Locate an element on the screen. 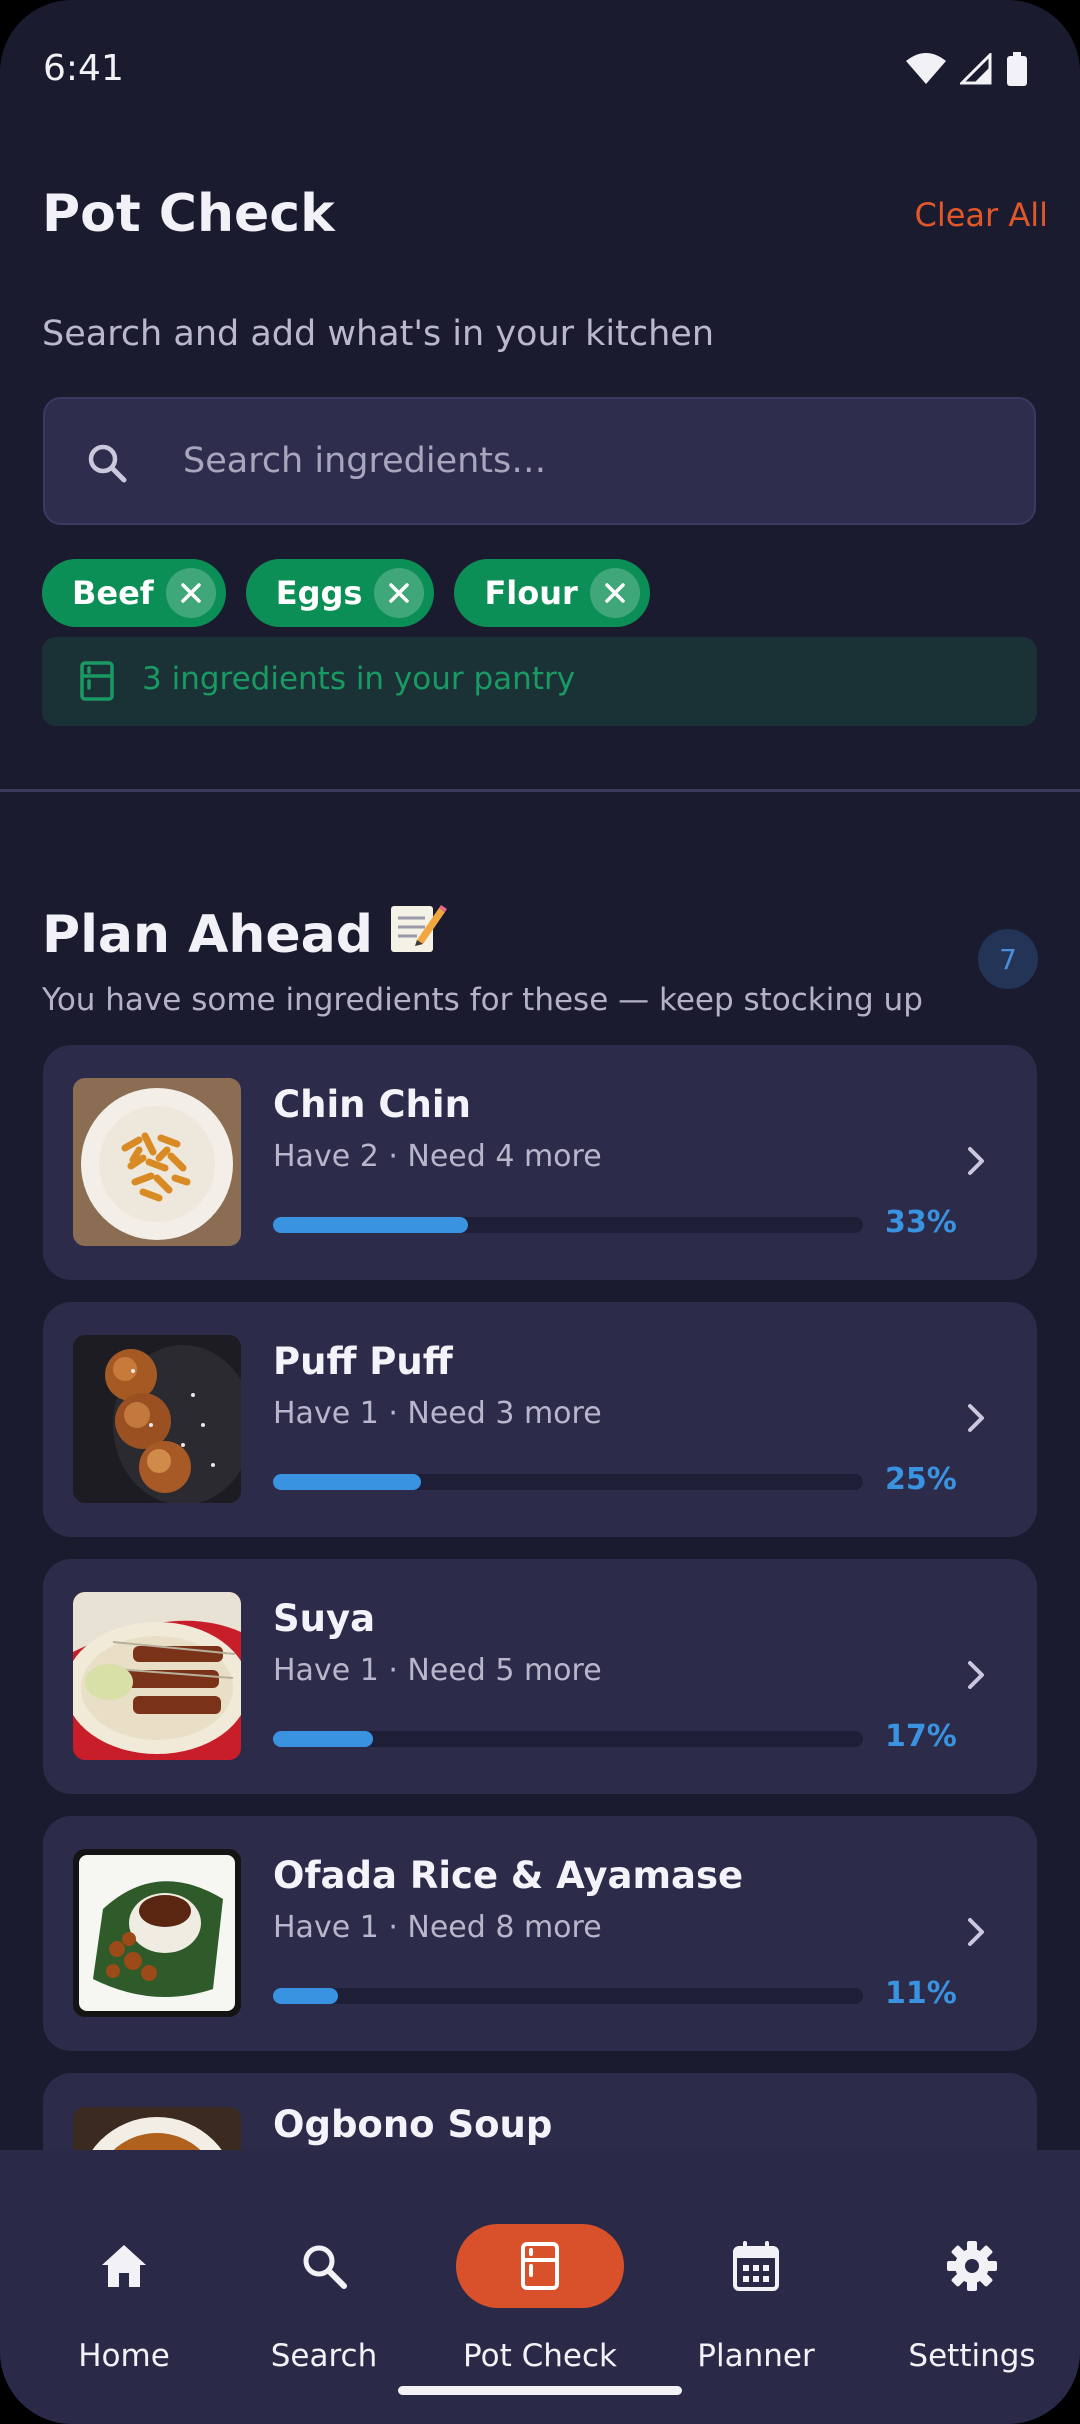 This screenshot has height=2424, width=1080. plan-ahead-title-text: Plan Ahead is located at coordinates (207, 935).